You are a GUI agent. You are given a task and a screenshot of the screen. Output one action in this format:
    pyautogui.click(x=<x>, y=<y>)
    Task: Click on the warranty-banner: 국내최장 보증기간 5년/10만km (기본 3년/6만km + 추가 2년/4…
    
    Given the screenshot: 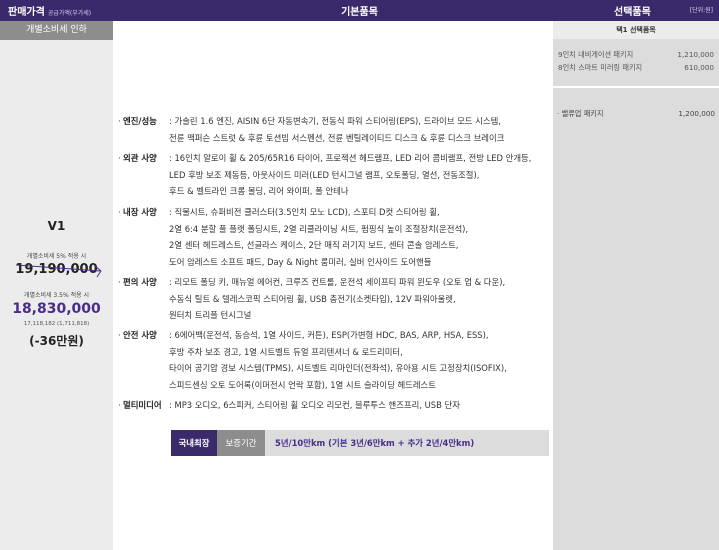 What is the action you would take?
    pyautogui.click(x=360, y=443)
    